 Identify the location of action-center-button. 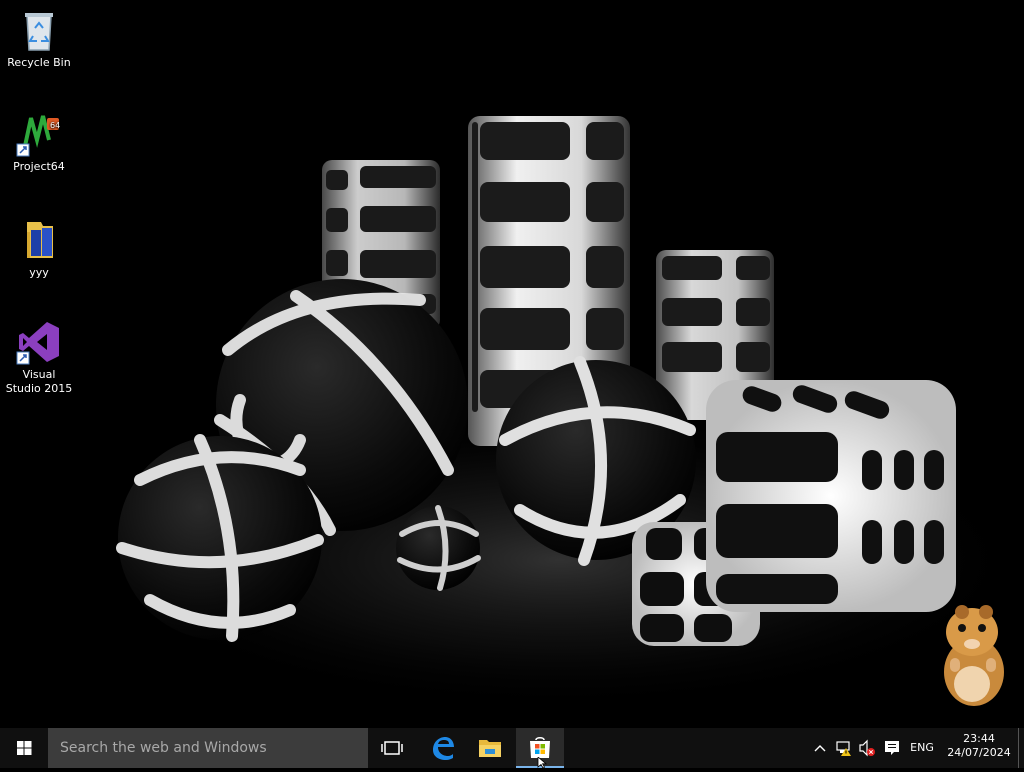
(892, 748).